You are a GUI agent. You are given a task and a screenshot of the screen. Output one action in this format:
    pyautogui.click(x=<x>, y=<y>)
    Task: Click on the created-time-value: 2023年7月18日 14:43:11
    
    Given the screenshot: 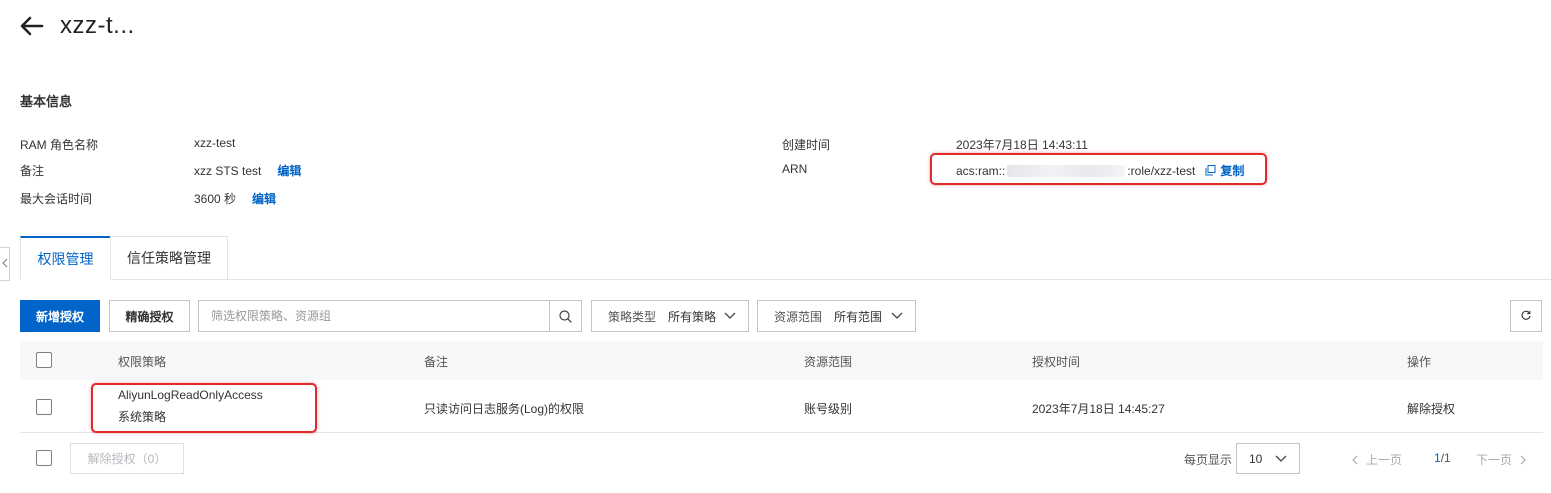 What is the action you would take?
    pyautogui.click(x=1022, y=145)
    